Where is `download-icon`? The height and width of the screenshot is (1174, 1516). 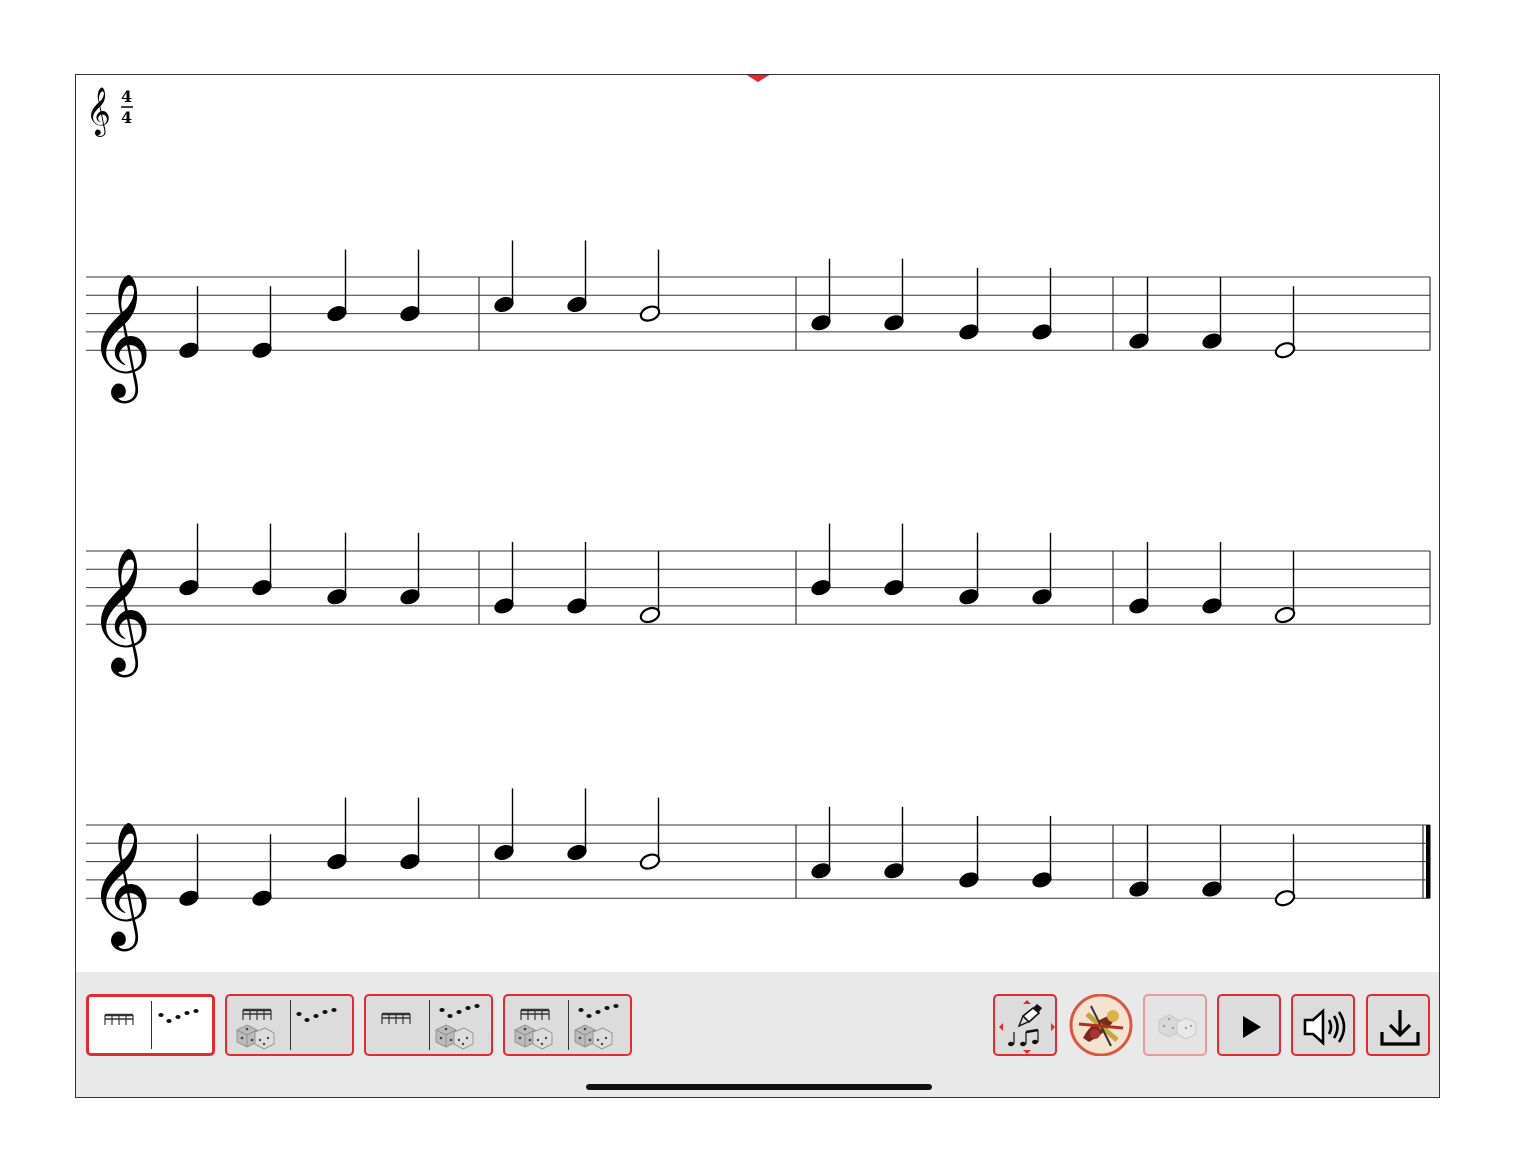
download-icon is located at coordinates (1400, 1028).